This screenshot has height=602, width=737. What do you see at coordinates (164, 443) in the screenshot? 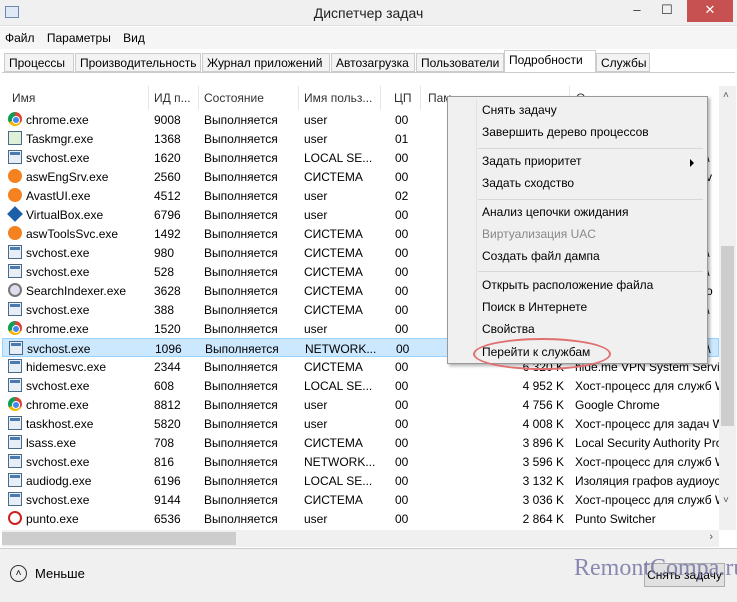
I see `process-pid: 708` at bounding box center [164, 443].